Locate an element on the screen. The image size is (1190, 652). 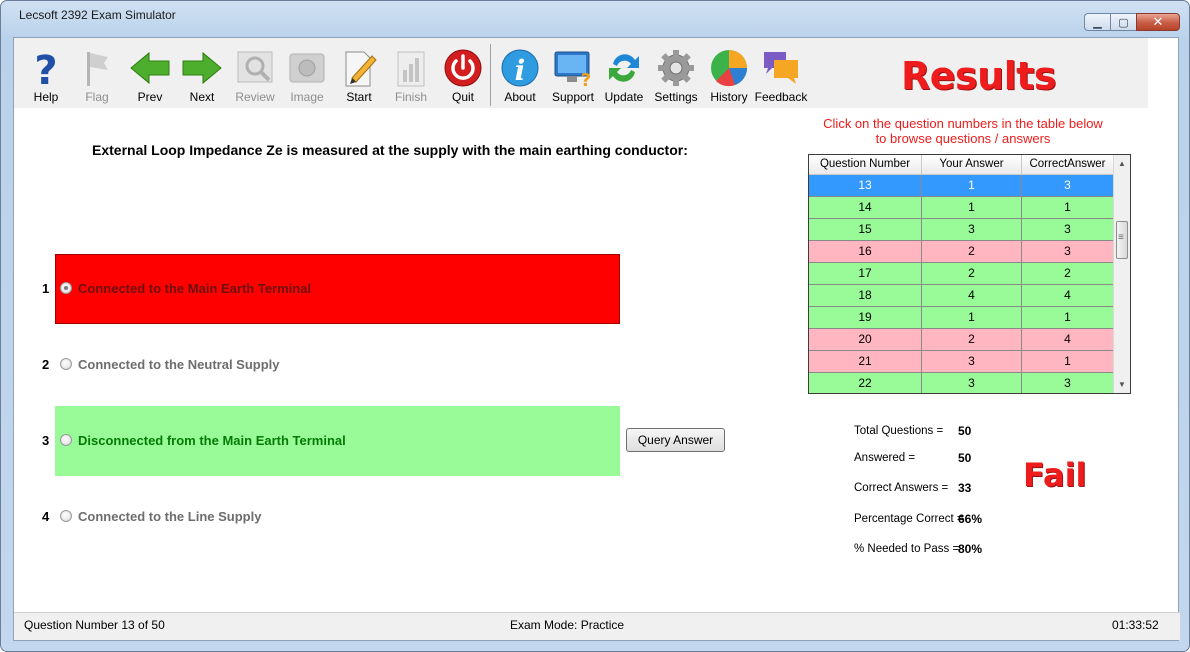
chat-icon is located at coordinates (781, 68).